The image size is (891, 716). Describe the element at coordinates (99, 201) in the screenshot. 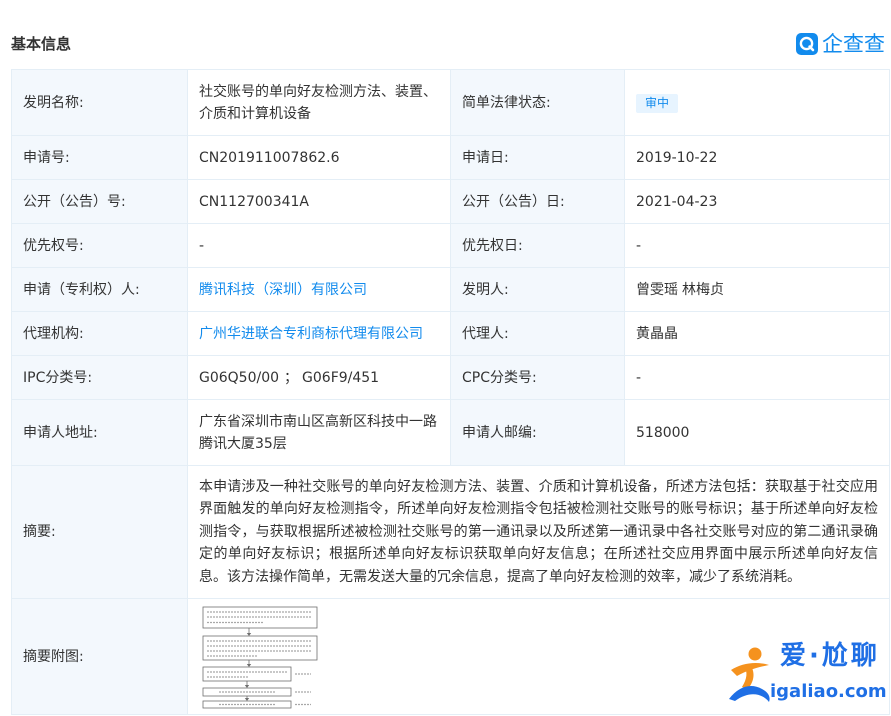

I see `publication-number-label: 公开（公告）号:` at that location.